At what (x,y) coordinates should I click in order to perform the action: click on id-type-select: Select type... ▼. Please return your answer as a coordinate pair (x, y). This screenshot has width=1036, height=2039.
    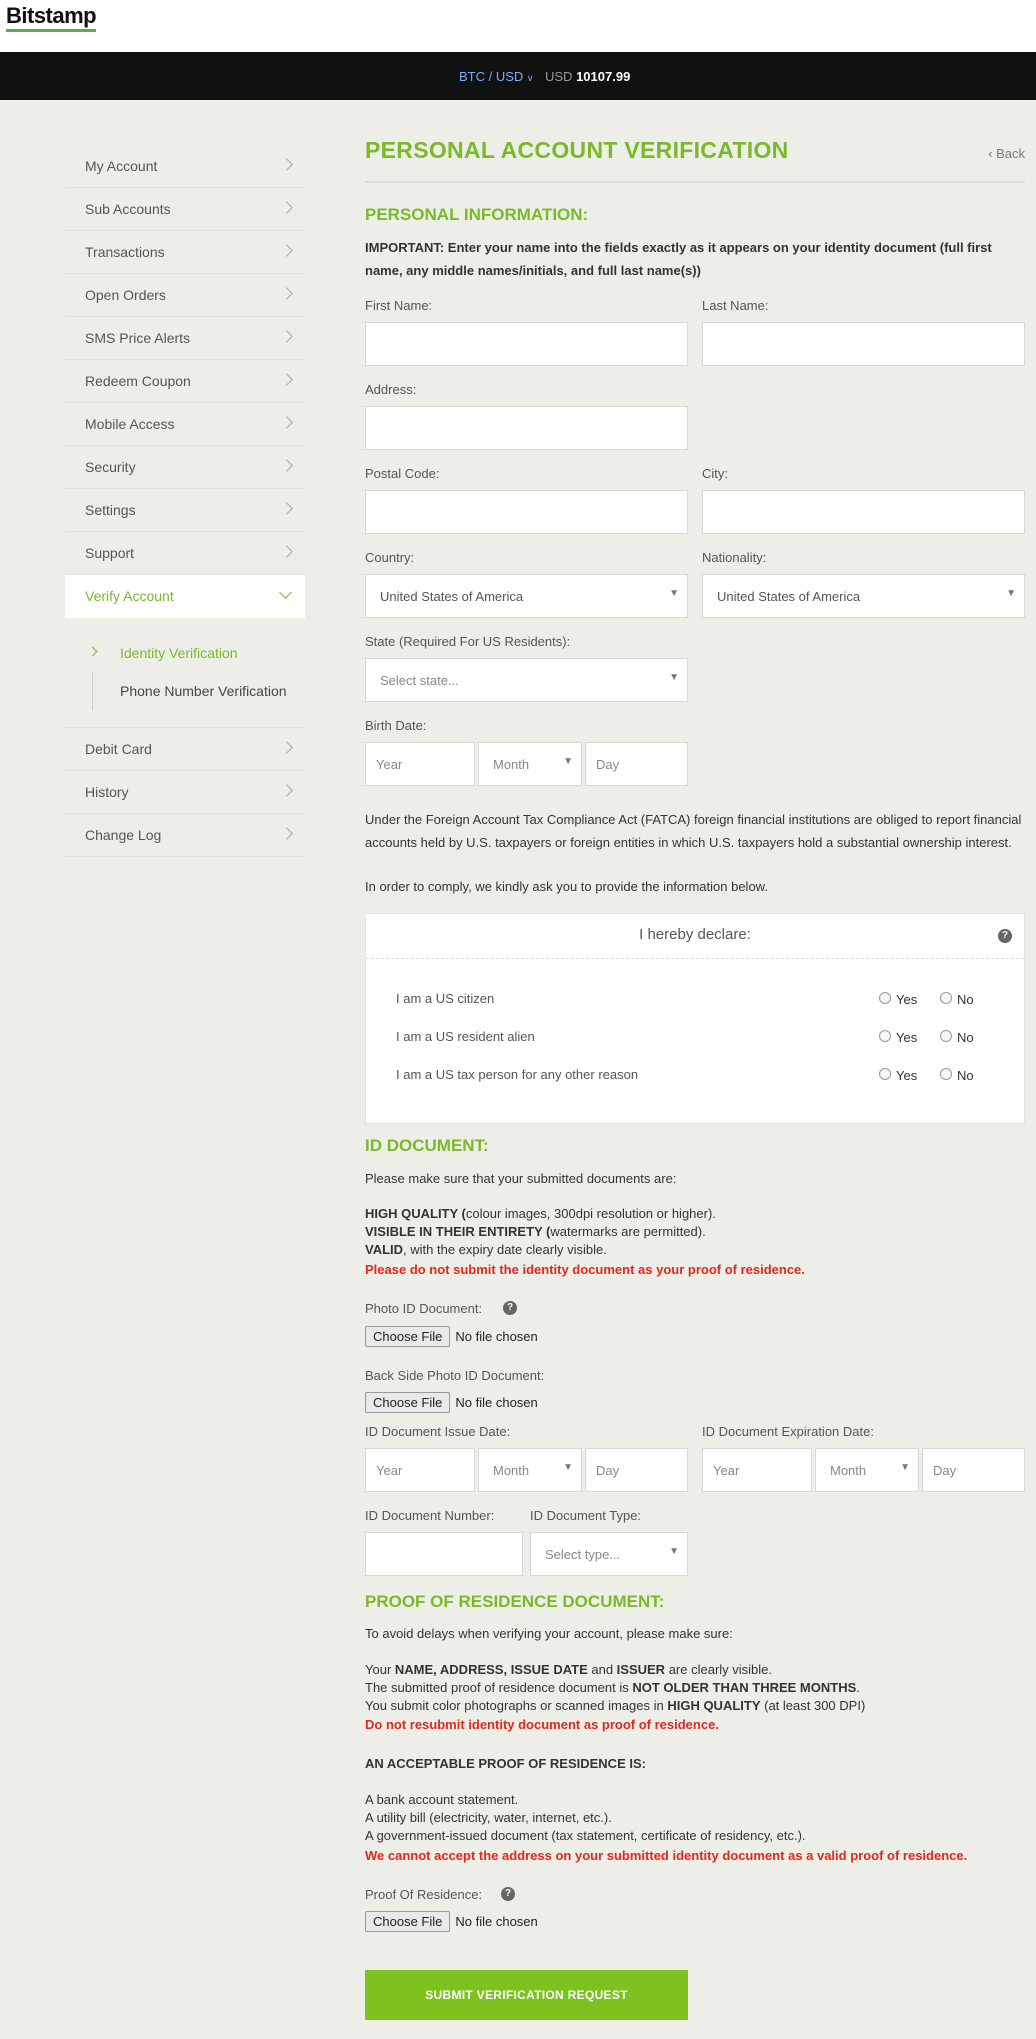
    Looking at the image, I should click on (609, 1554).